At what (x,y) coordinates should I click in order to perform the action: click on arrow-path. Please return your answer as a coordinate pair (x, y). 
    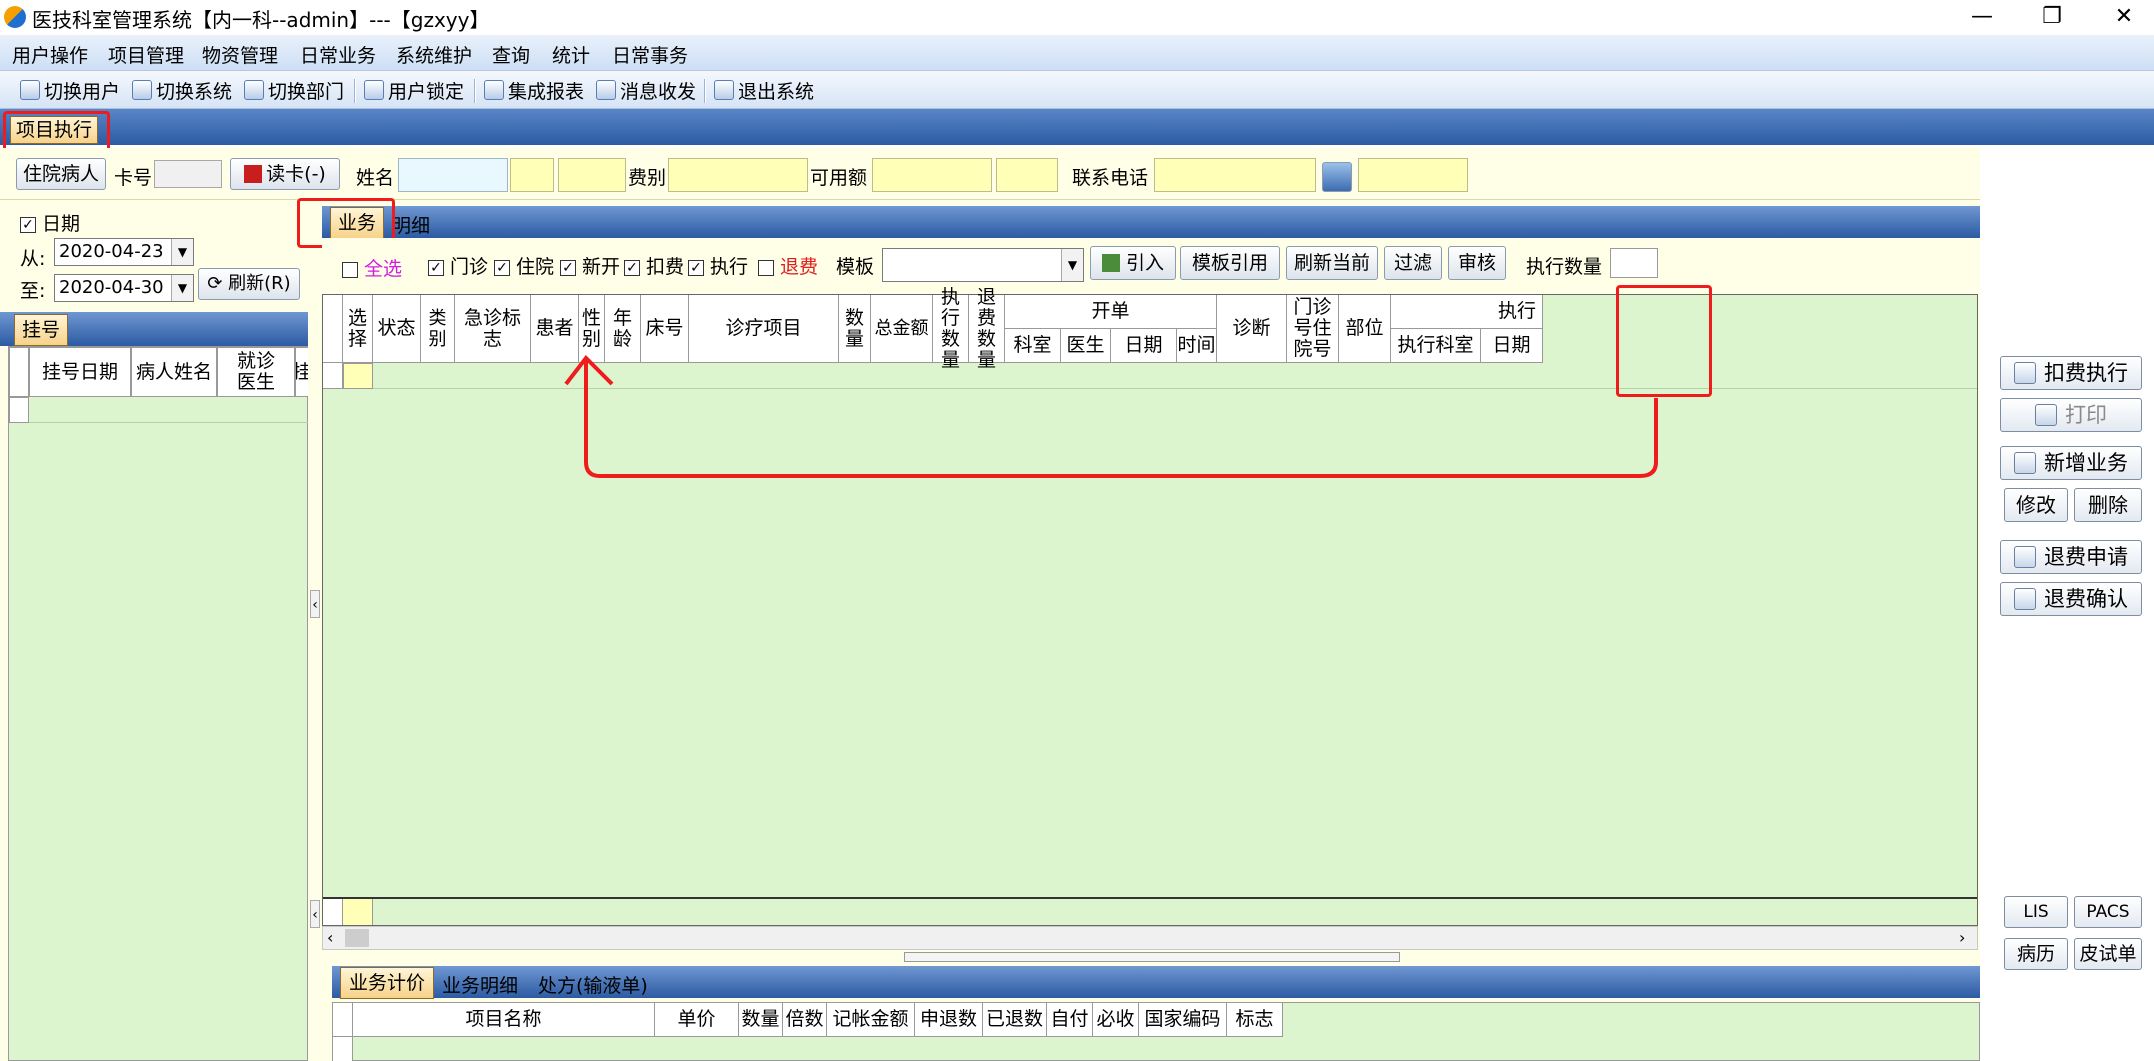
    Looking at the image, I should click on (1121, 419).